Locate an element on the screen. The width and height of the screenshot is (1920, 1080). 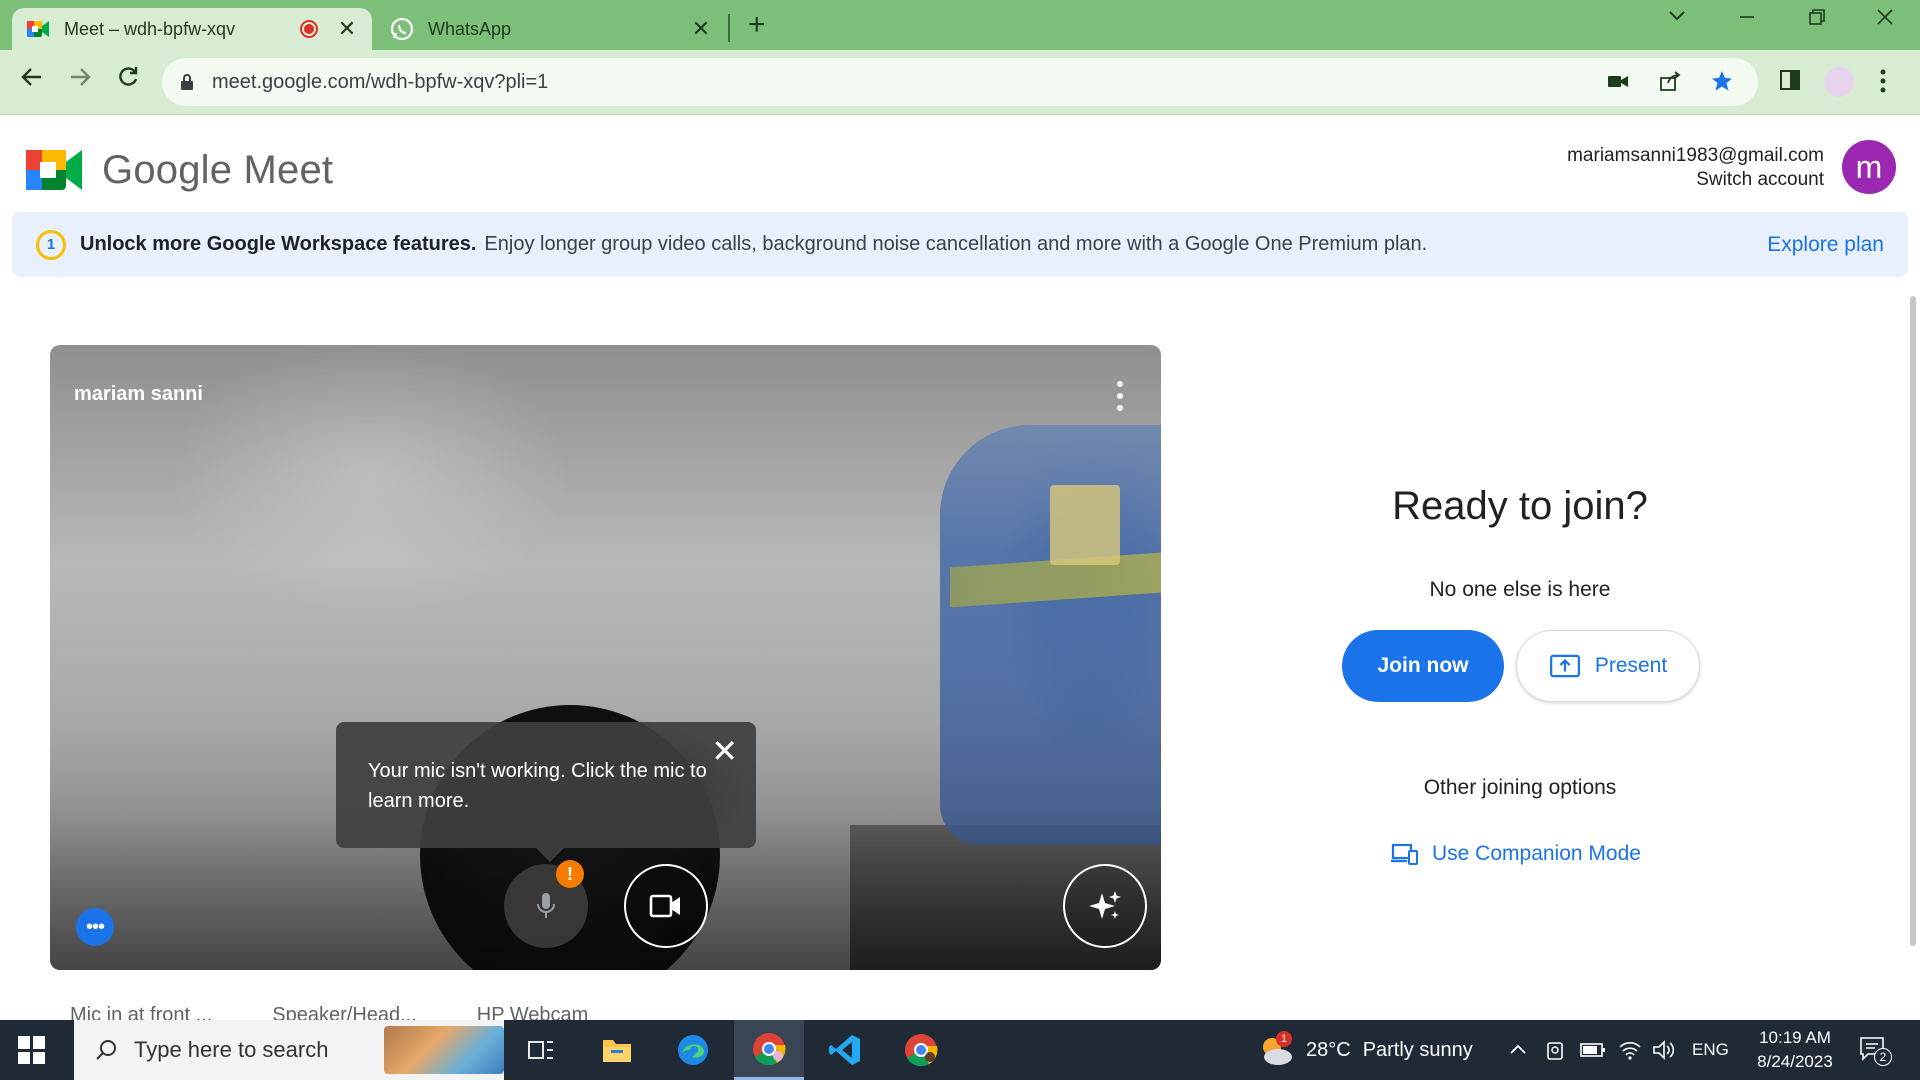
url-text: meet.google.com/wdh-bpfw-xqv?pli=1 is located at coordinates (380, 81).